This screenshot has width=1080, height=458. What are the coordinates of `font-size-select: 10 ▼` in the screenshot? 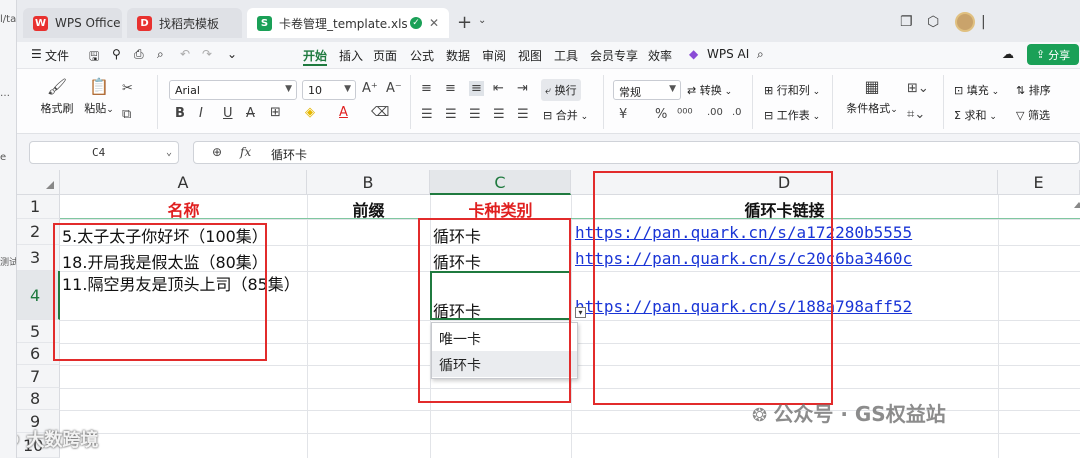 It's located at (329, 90).